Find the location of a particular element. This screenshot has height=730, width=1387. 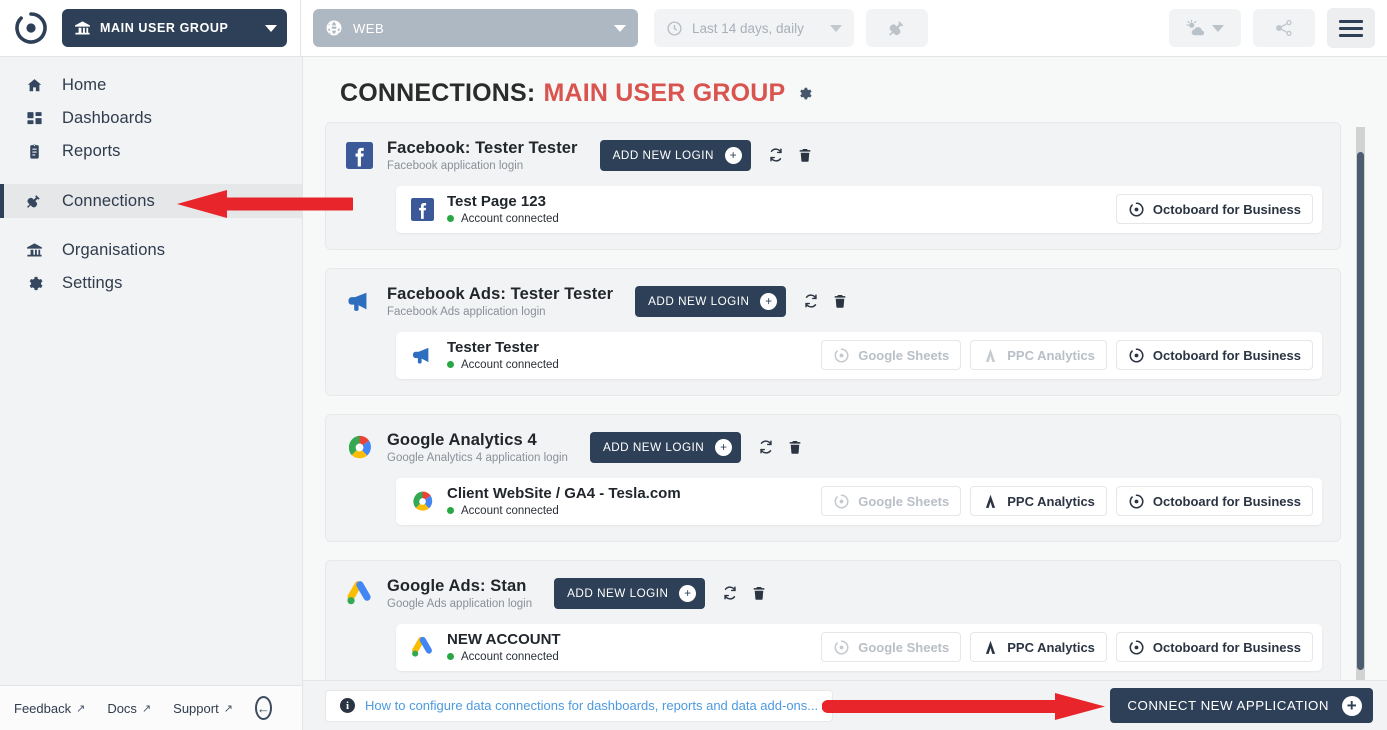

collapse-sidebar-button: ← is located at coordinates (263, 708).